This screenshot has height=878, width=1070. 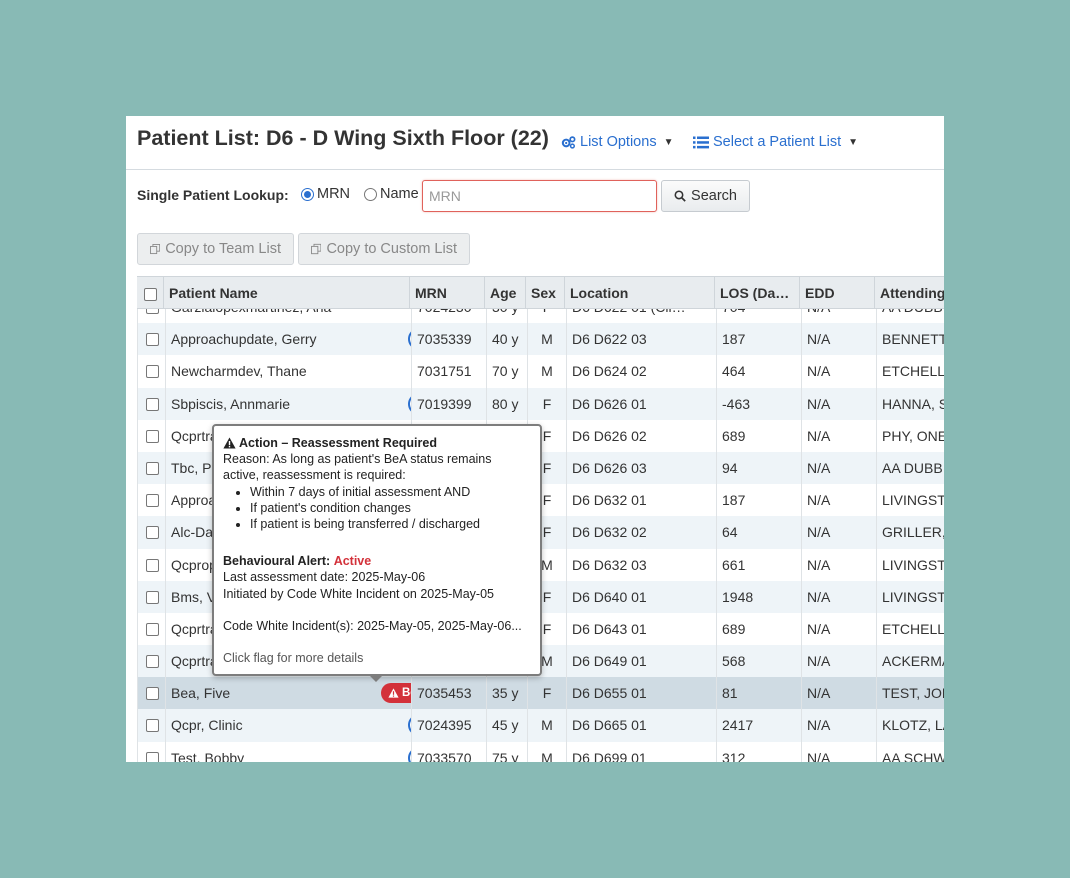 I want to click on col-sex: Sex, so click(x=545, y=292).